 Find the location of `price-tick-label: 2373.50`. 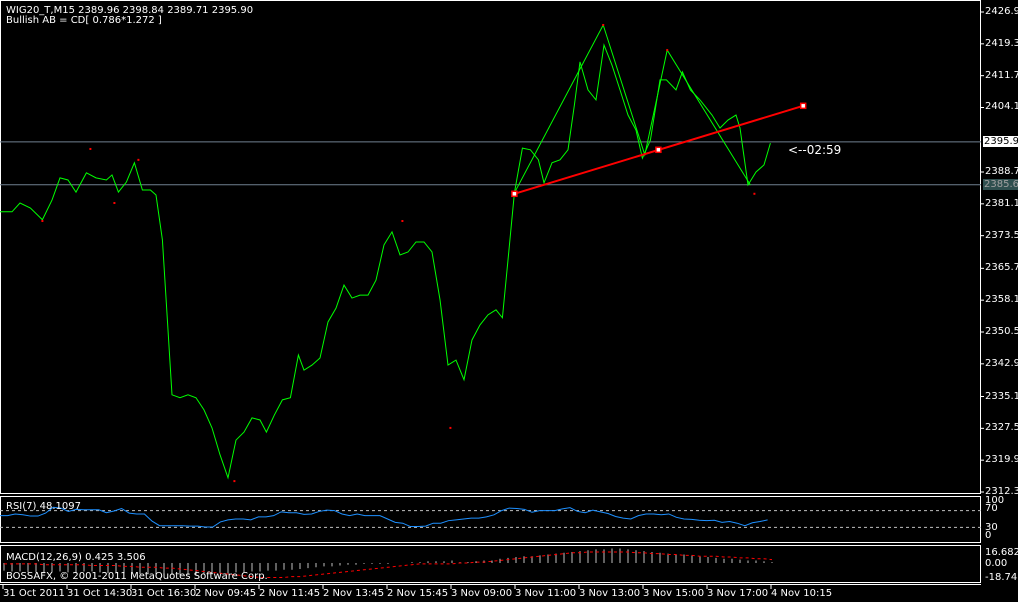

price-tick-label: 2373.50 is located at coordinates (1001, 235).